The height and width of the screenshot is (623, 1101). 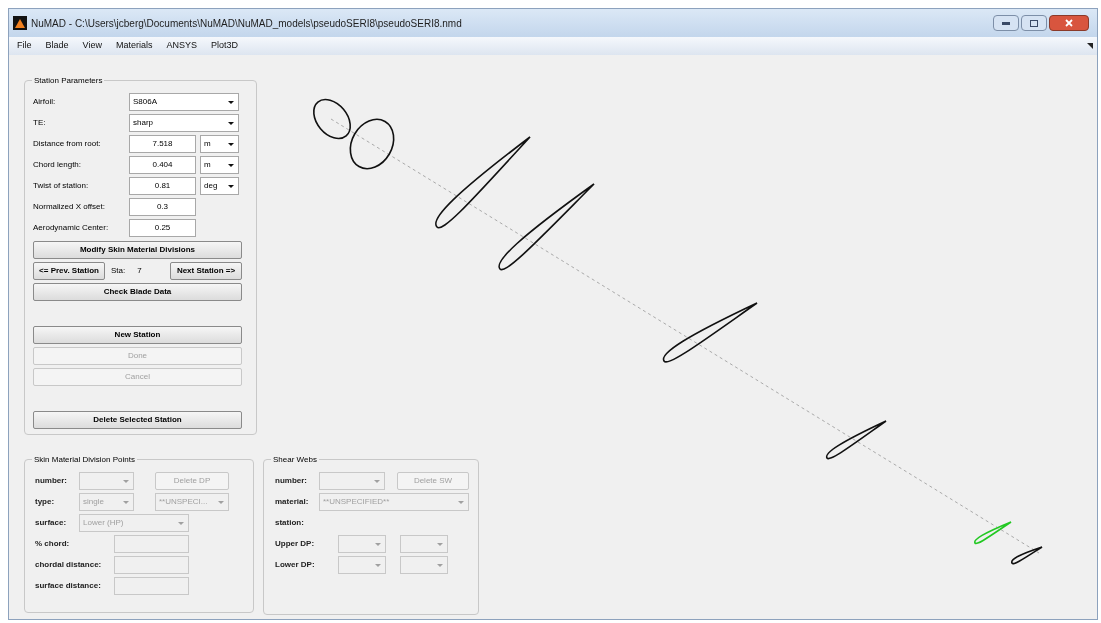 What do you see at coordinates (162, 186) in the screenshot?
I see `input-field: 0.81` at bounding box center [162, 186].